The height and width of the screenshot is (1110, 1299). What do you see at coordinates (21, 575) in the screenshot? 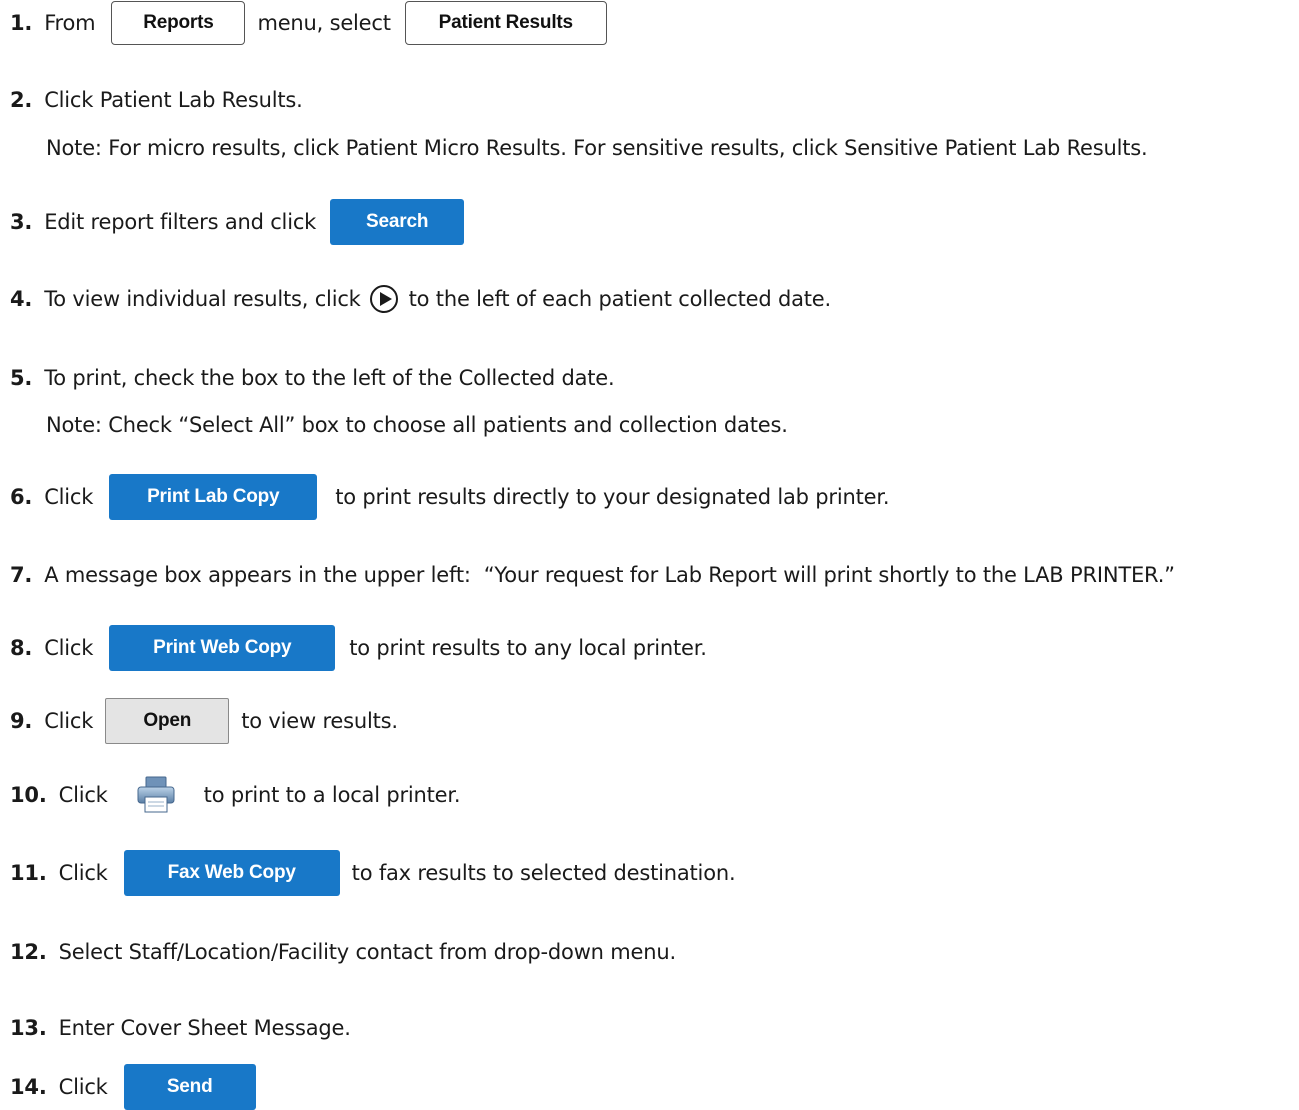
I see `step-number: 7.` at bounding box center [21, 575].